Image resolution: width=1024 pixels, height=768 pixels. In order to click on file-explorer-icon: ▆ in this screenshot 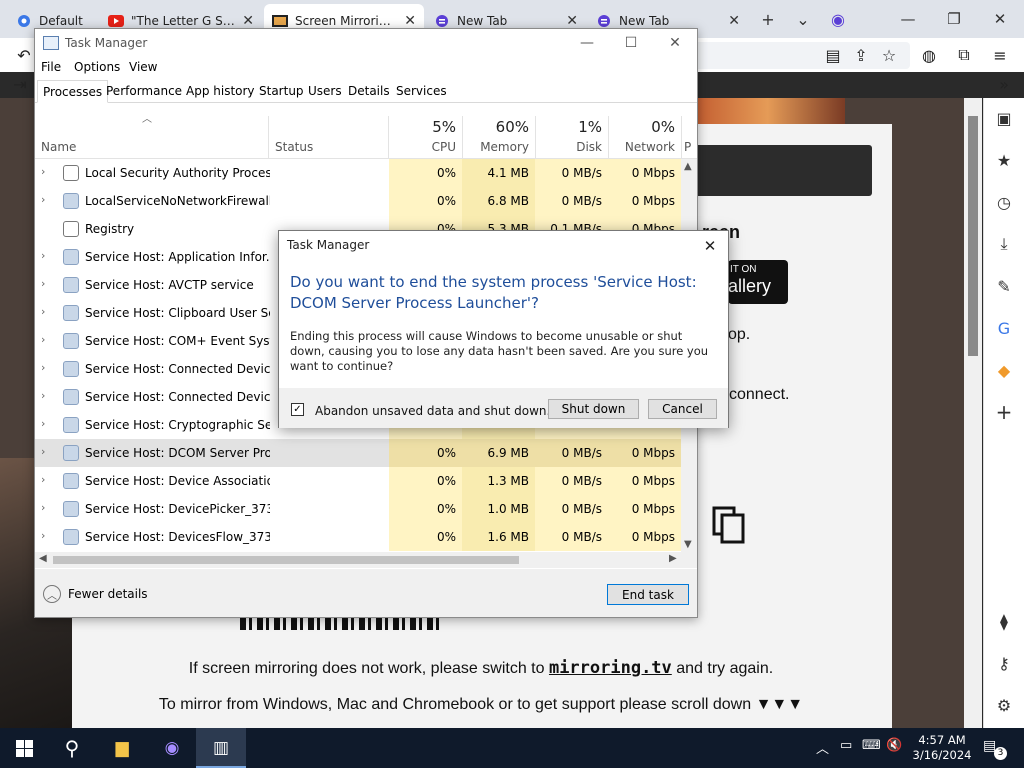, I will do `click(122, 748)`.